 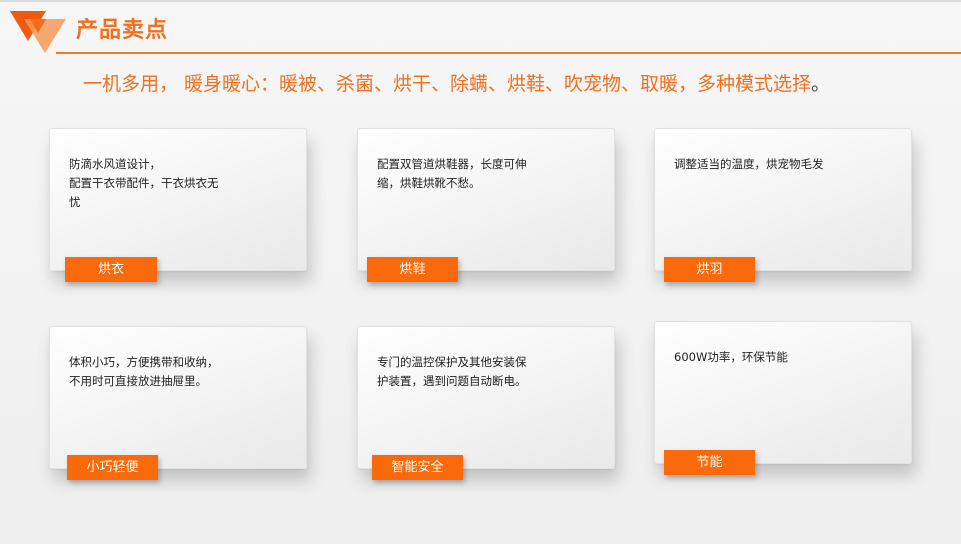 What do you see at coordinates (178, 397) in the screenshot?
I see `feature-card-portable: 体积小巧，方便携带和收纳， 不用时可直接放进抽屉里。` at bounding box center [178, 397].